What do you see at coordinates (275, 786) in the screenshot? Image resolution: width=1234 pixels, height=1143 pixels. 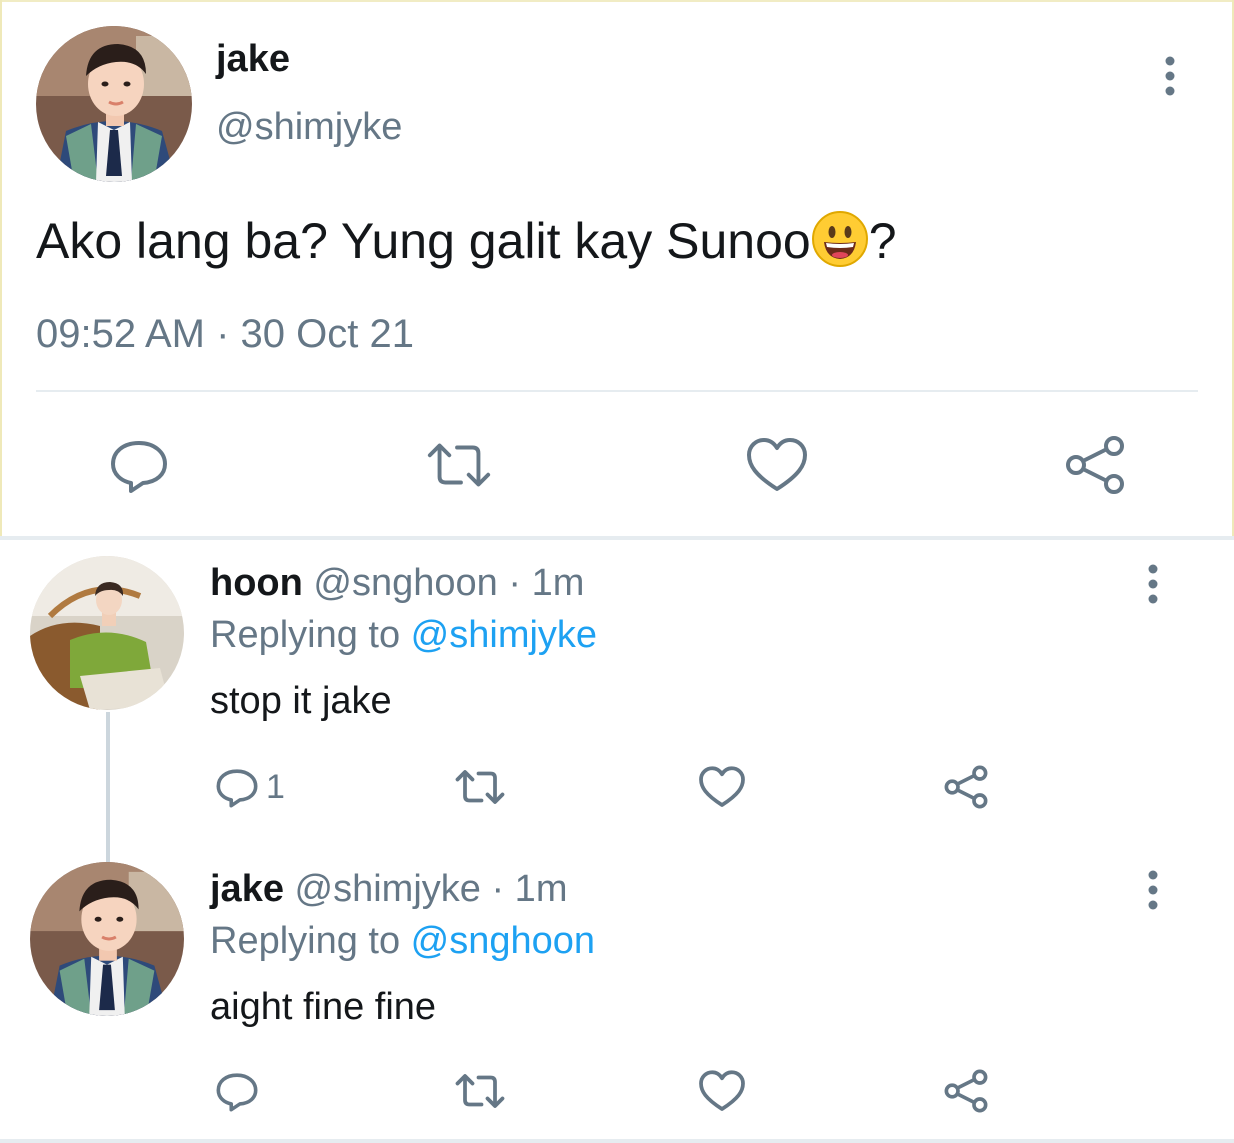 I see `reply-count: 1` at bounding box center [275, 786].